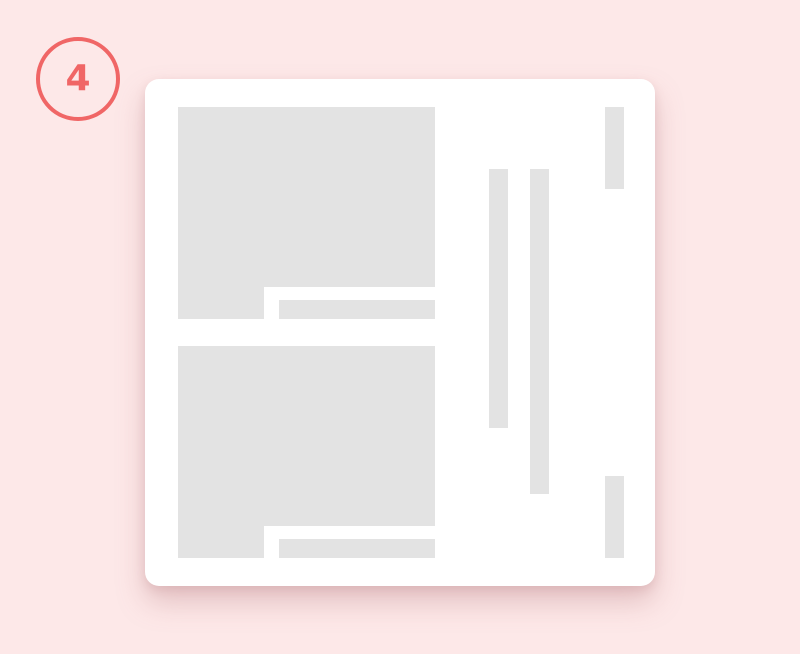  What do you see at coordinates (498, 298) in the screenshot?
I see `vertical-bar-short` at bounding box center [498, 298].